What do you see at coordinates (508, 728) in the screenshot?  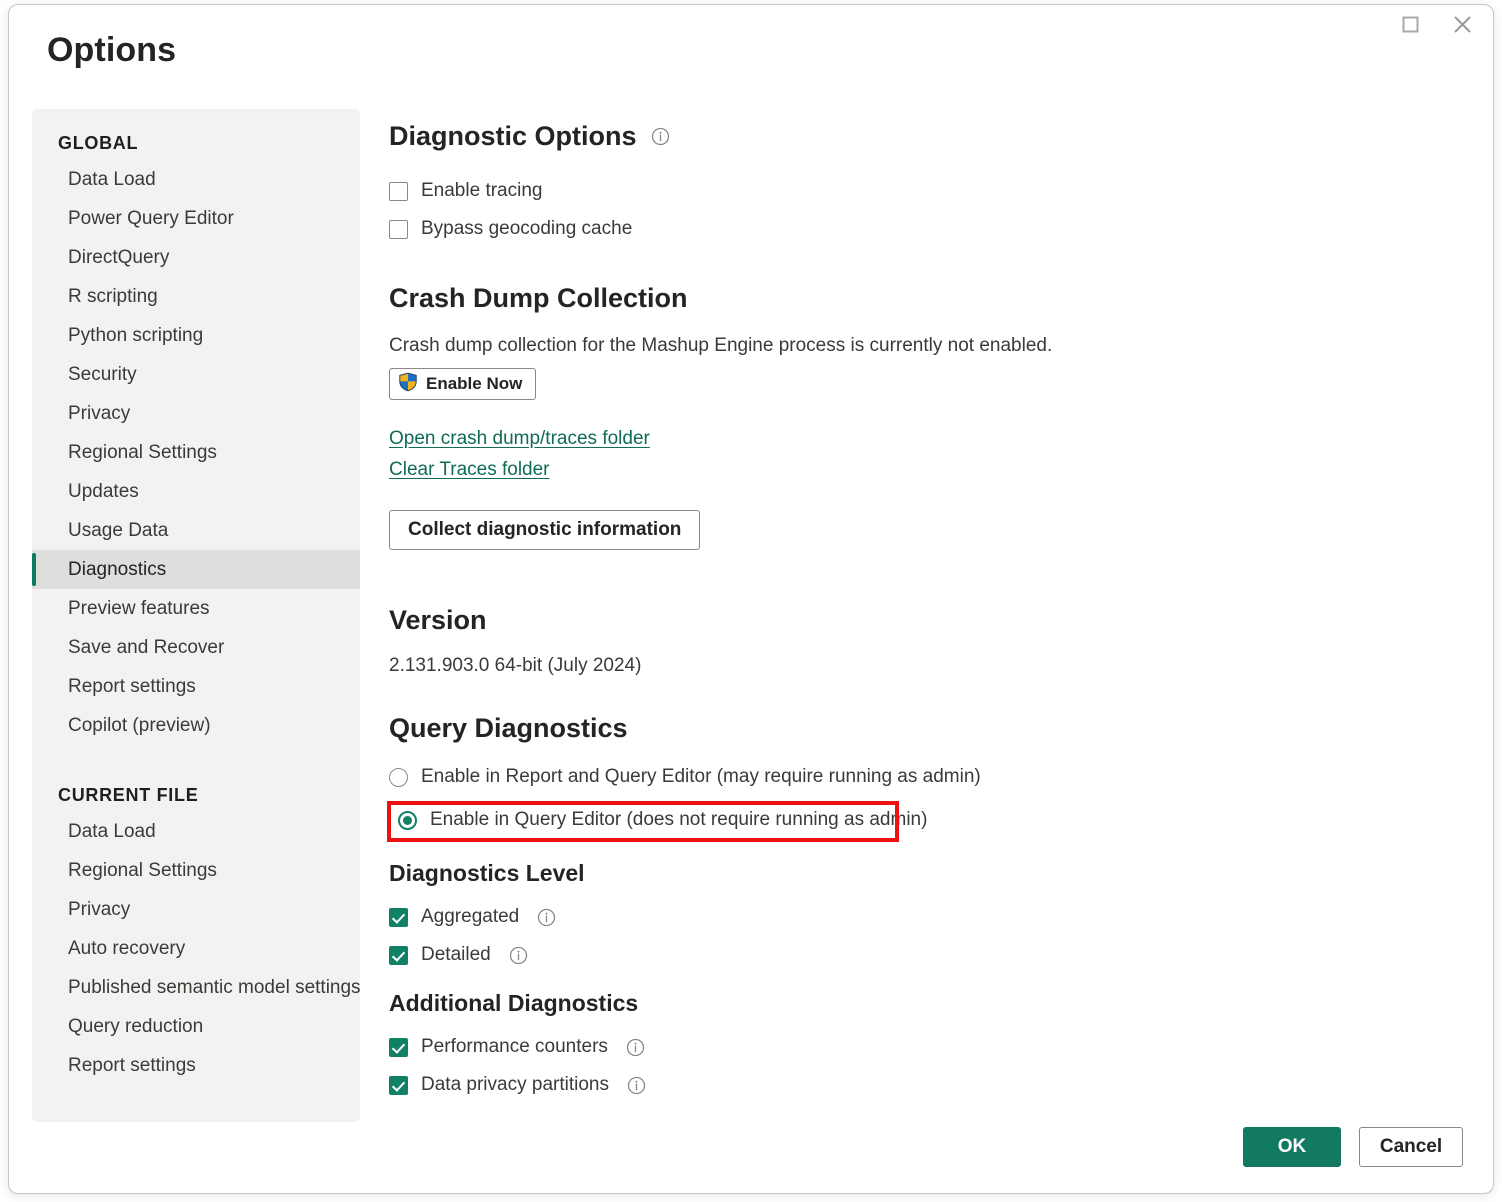 I see `query-diagnostics-heading-text: Query Diagnostics` at bounding box center [508, 728].